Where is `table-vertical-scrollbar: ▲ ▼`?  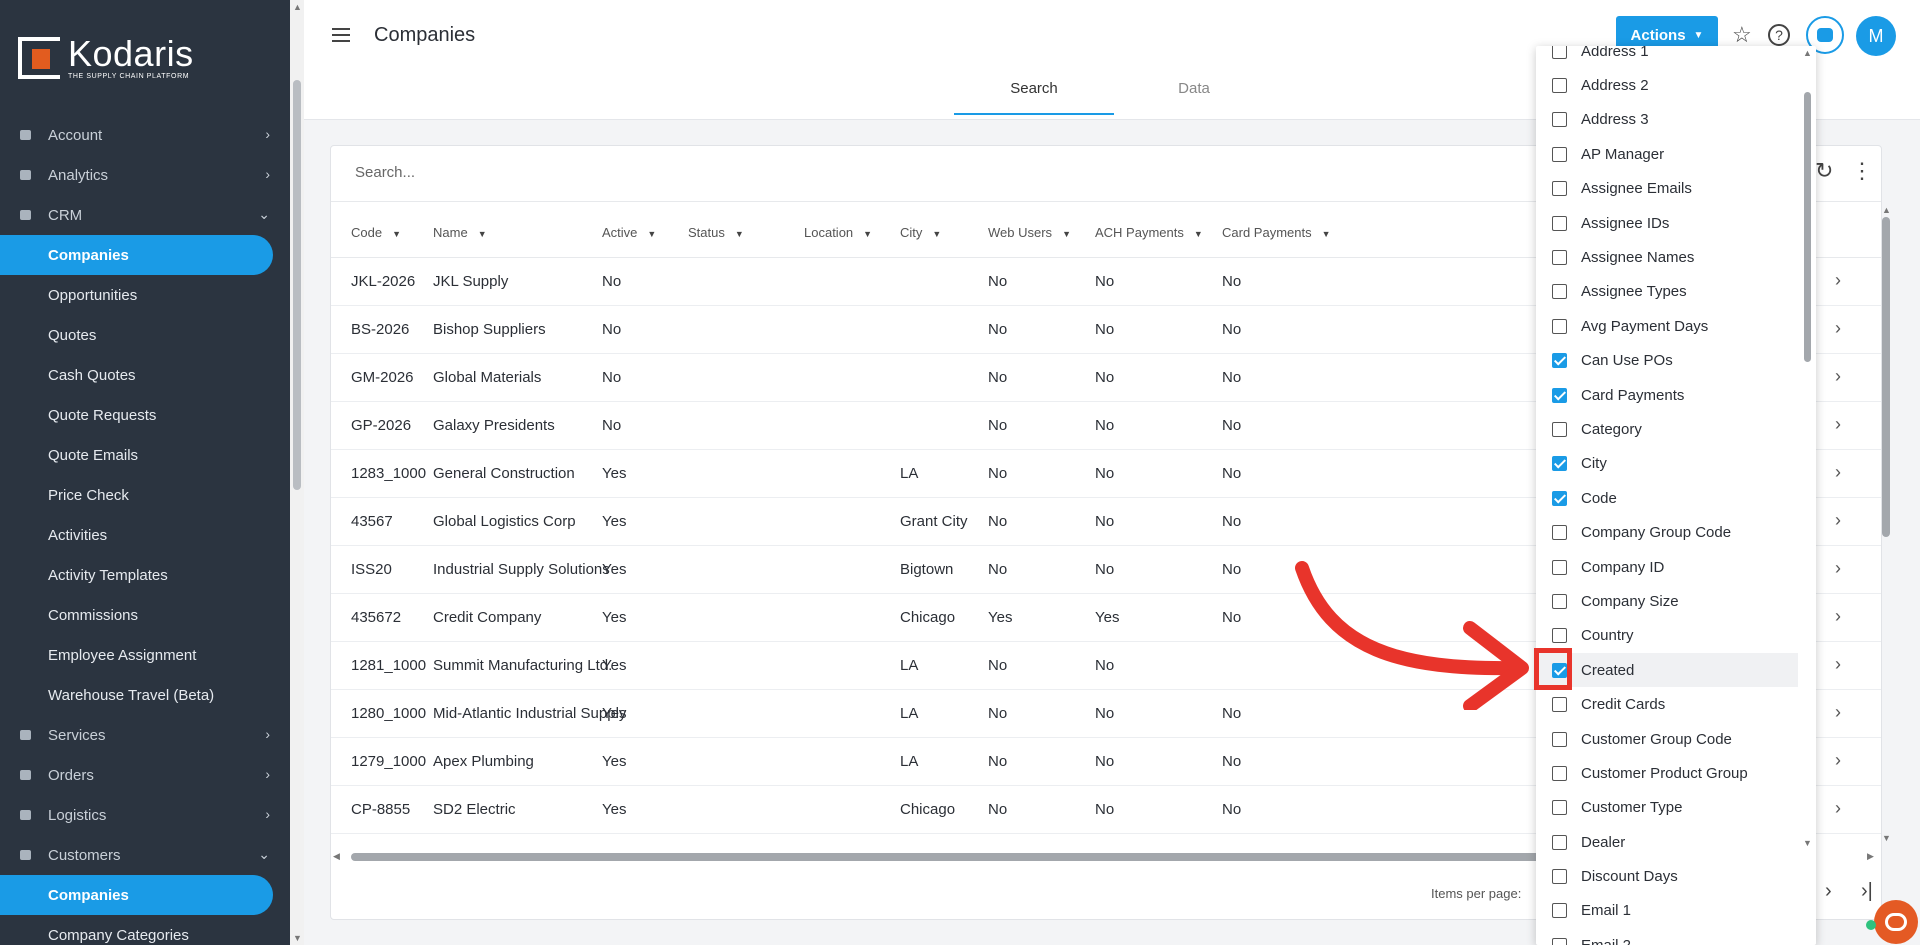 table-vertical-scrollbar: ▲ ▼ is located at coordinates (1886, 525).